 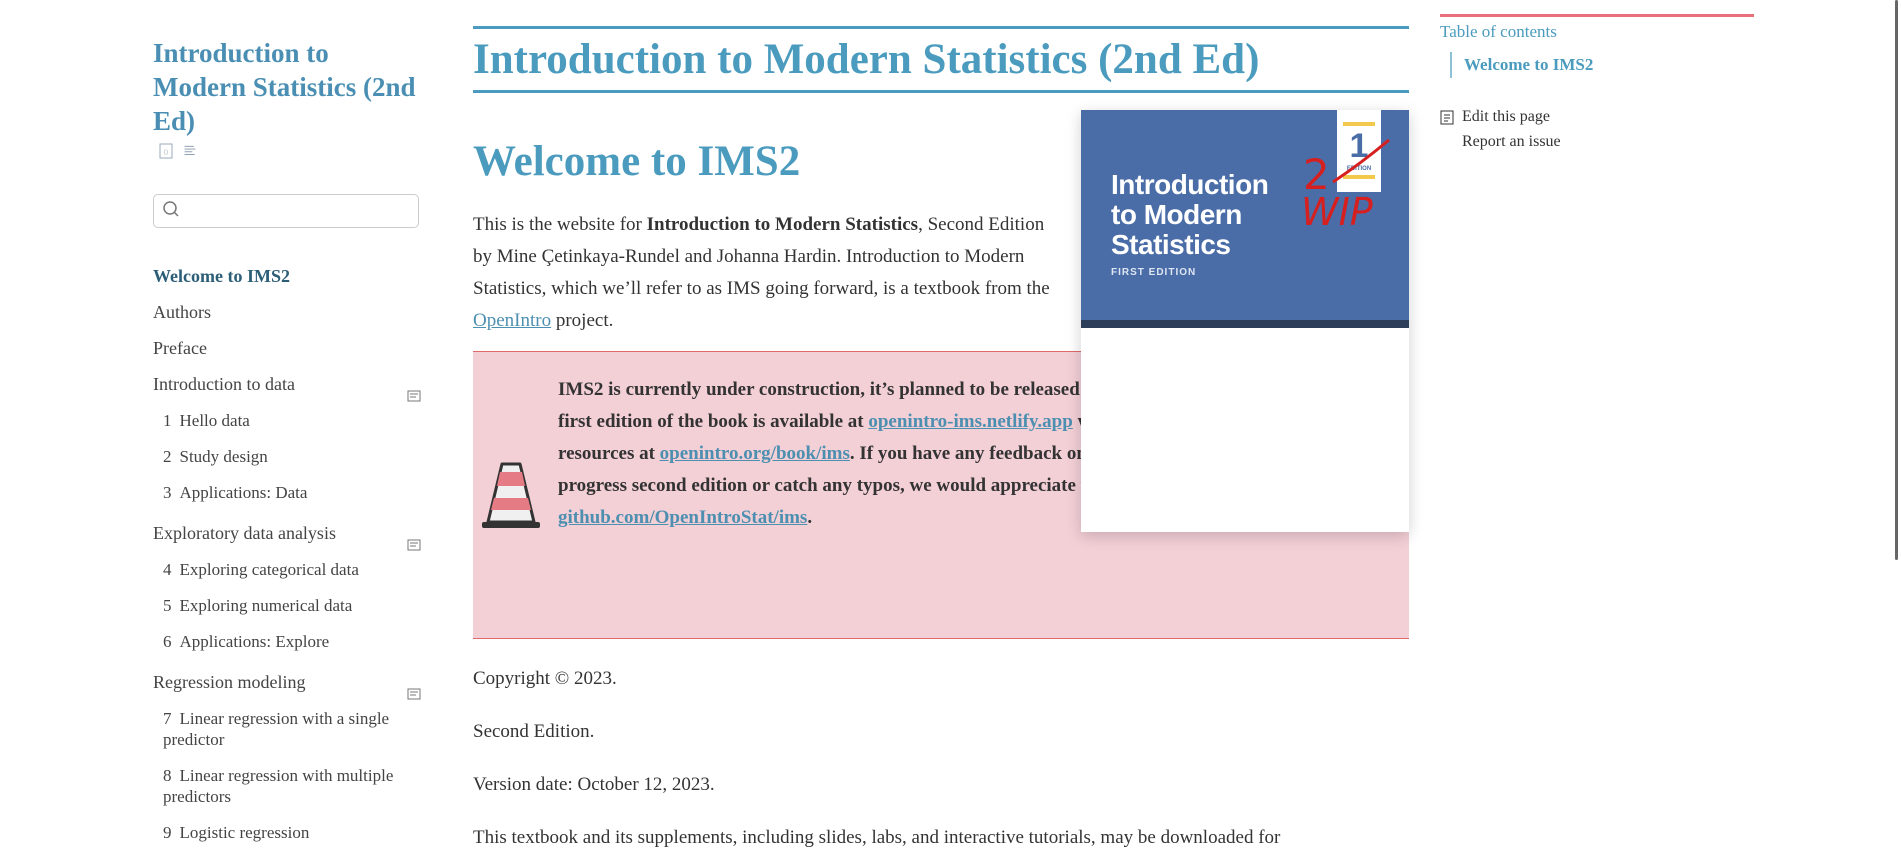 What do you see at coordinates (1602, 65) in the screenshot?
I see `toc-entry-welcome: Welcome to IMS2` at bounding box center [1602, 65].